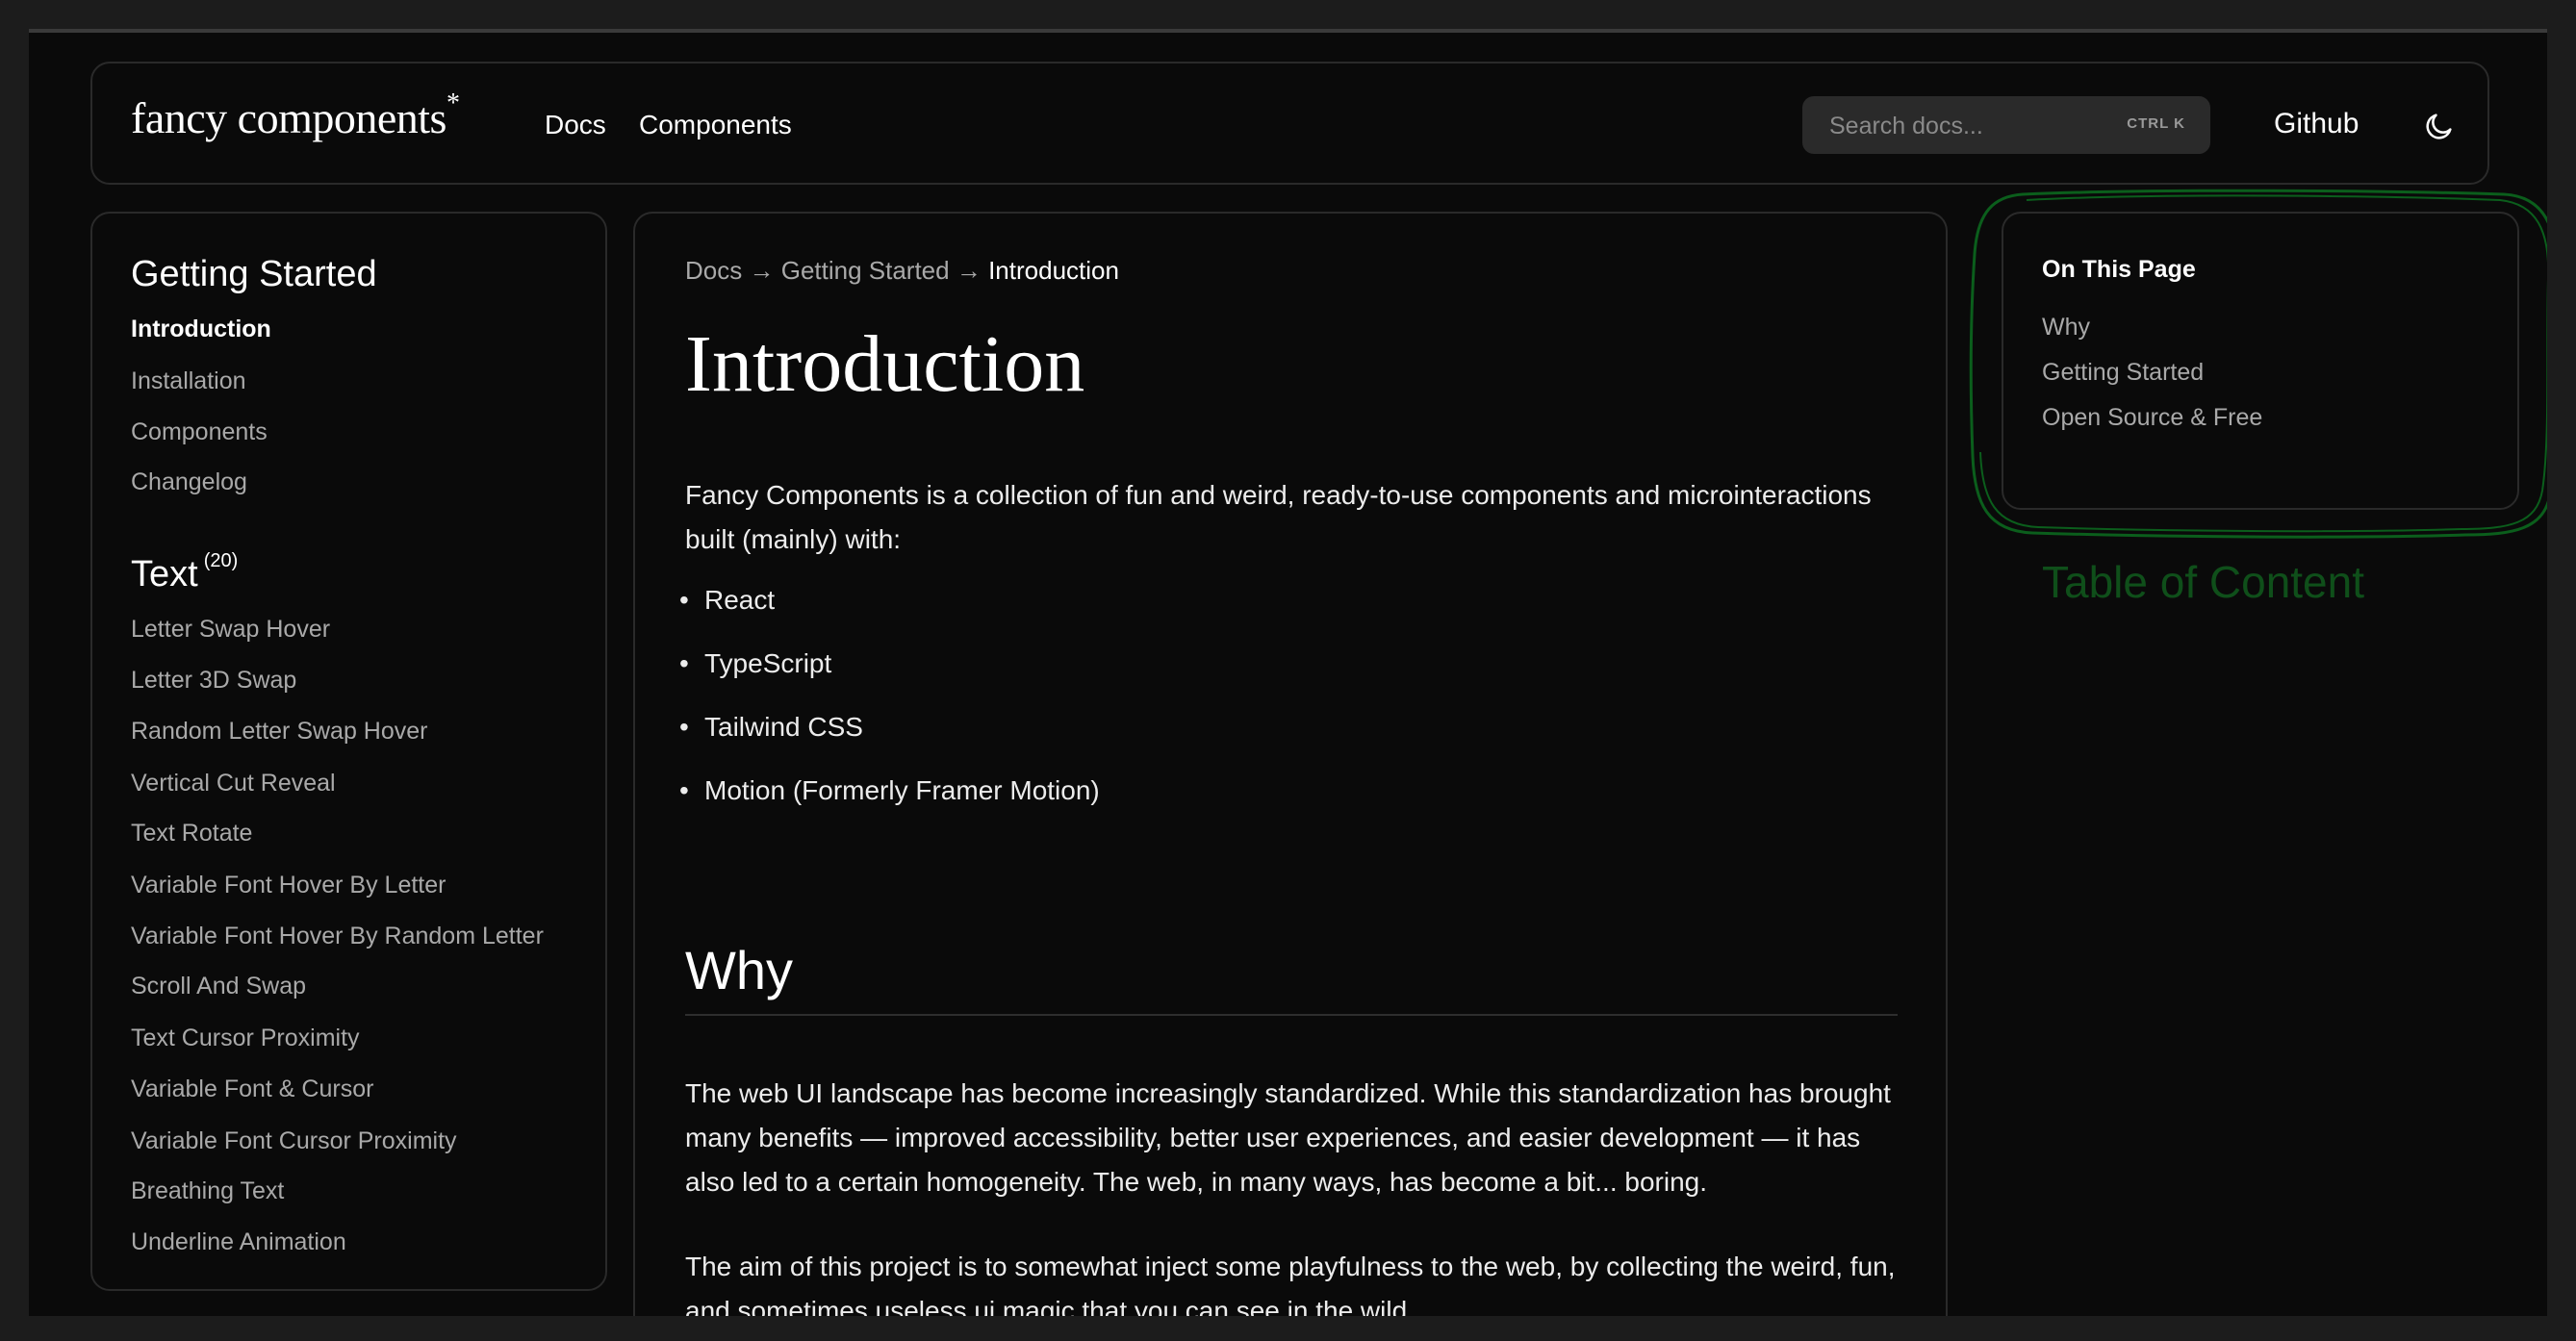 The width and height of the screenshot is (2576, 1341). I want to click on sidebar-item-installation: Installation, so click(188, 381).